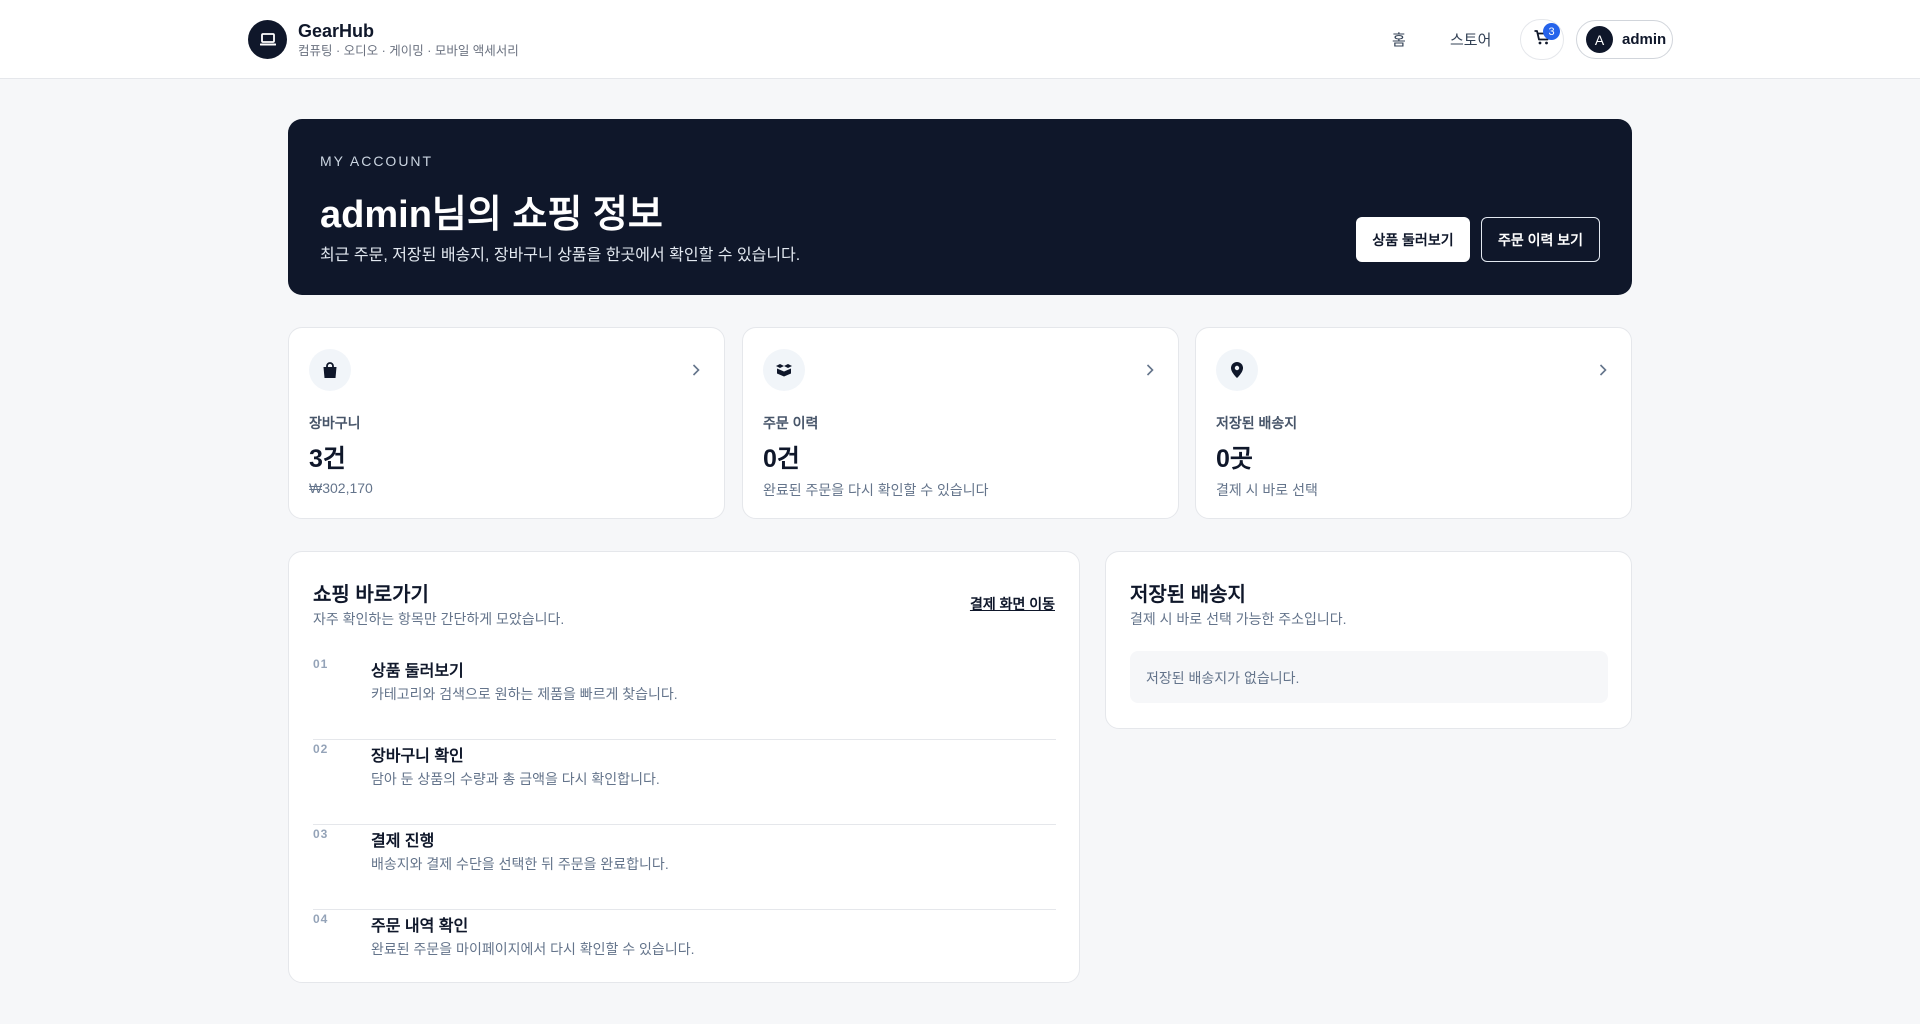  Describe the element at coordinates (408, 39) in the screenshot. I see `brand-text: GearHub 컴퓨팅 · 오디오 · 게이밍 · 모바일 액세서리` at that location.